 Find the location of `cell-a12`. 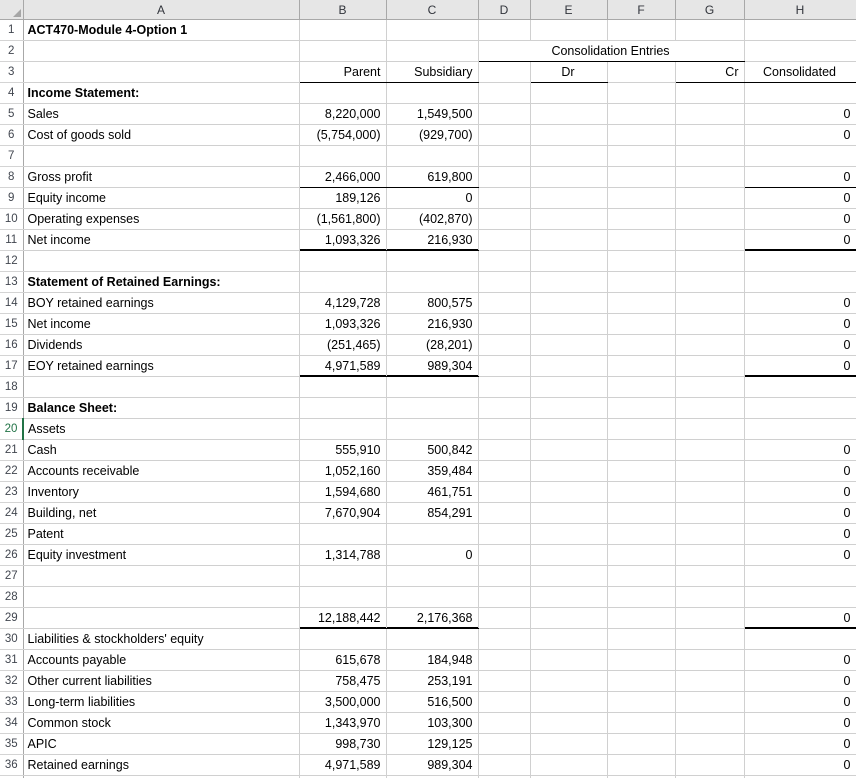

cell-a12 is located at coordinates (161, 261).